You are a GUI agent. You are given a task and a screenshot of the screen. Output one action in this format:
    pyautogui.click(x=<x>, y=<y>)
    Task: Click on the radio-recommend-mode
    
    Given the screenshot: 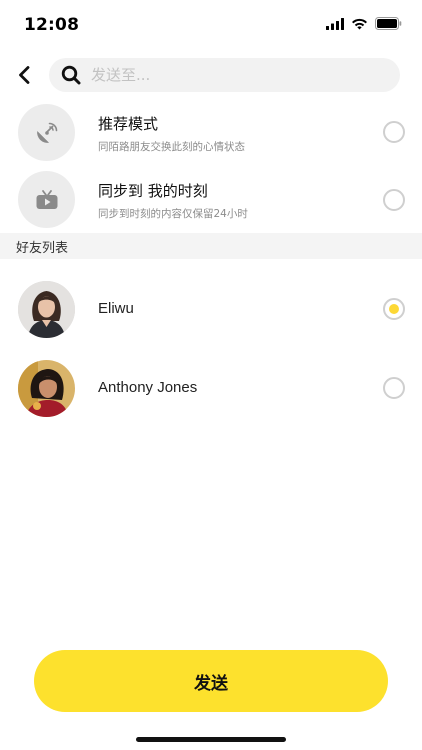 What is the action you would take?
    pyautogui.click(x=394, y=132)
    